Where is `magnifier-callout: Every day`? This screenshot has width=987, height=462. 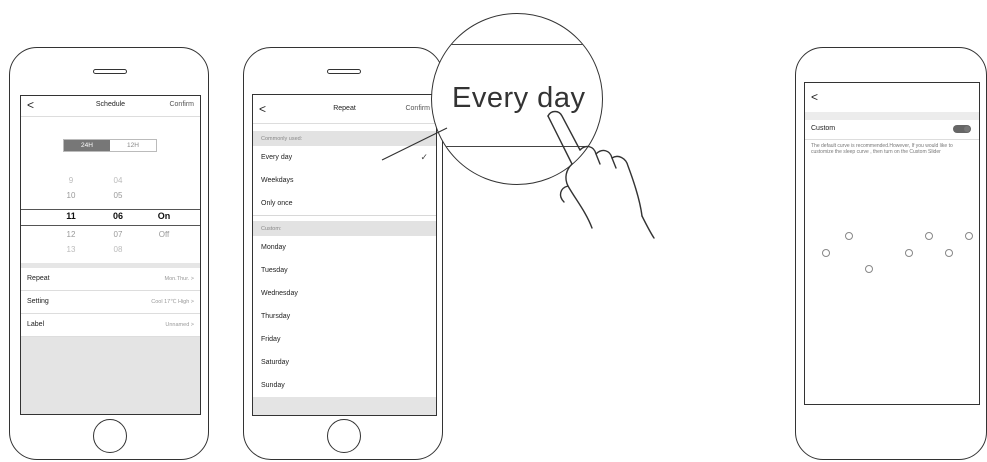 magnifier-callout: Every day is located at coordinates (517, 99).